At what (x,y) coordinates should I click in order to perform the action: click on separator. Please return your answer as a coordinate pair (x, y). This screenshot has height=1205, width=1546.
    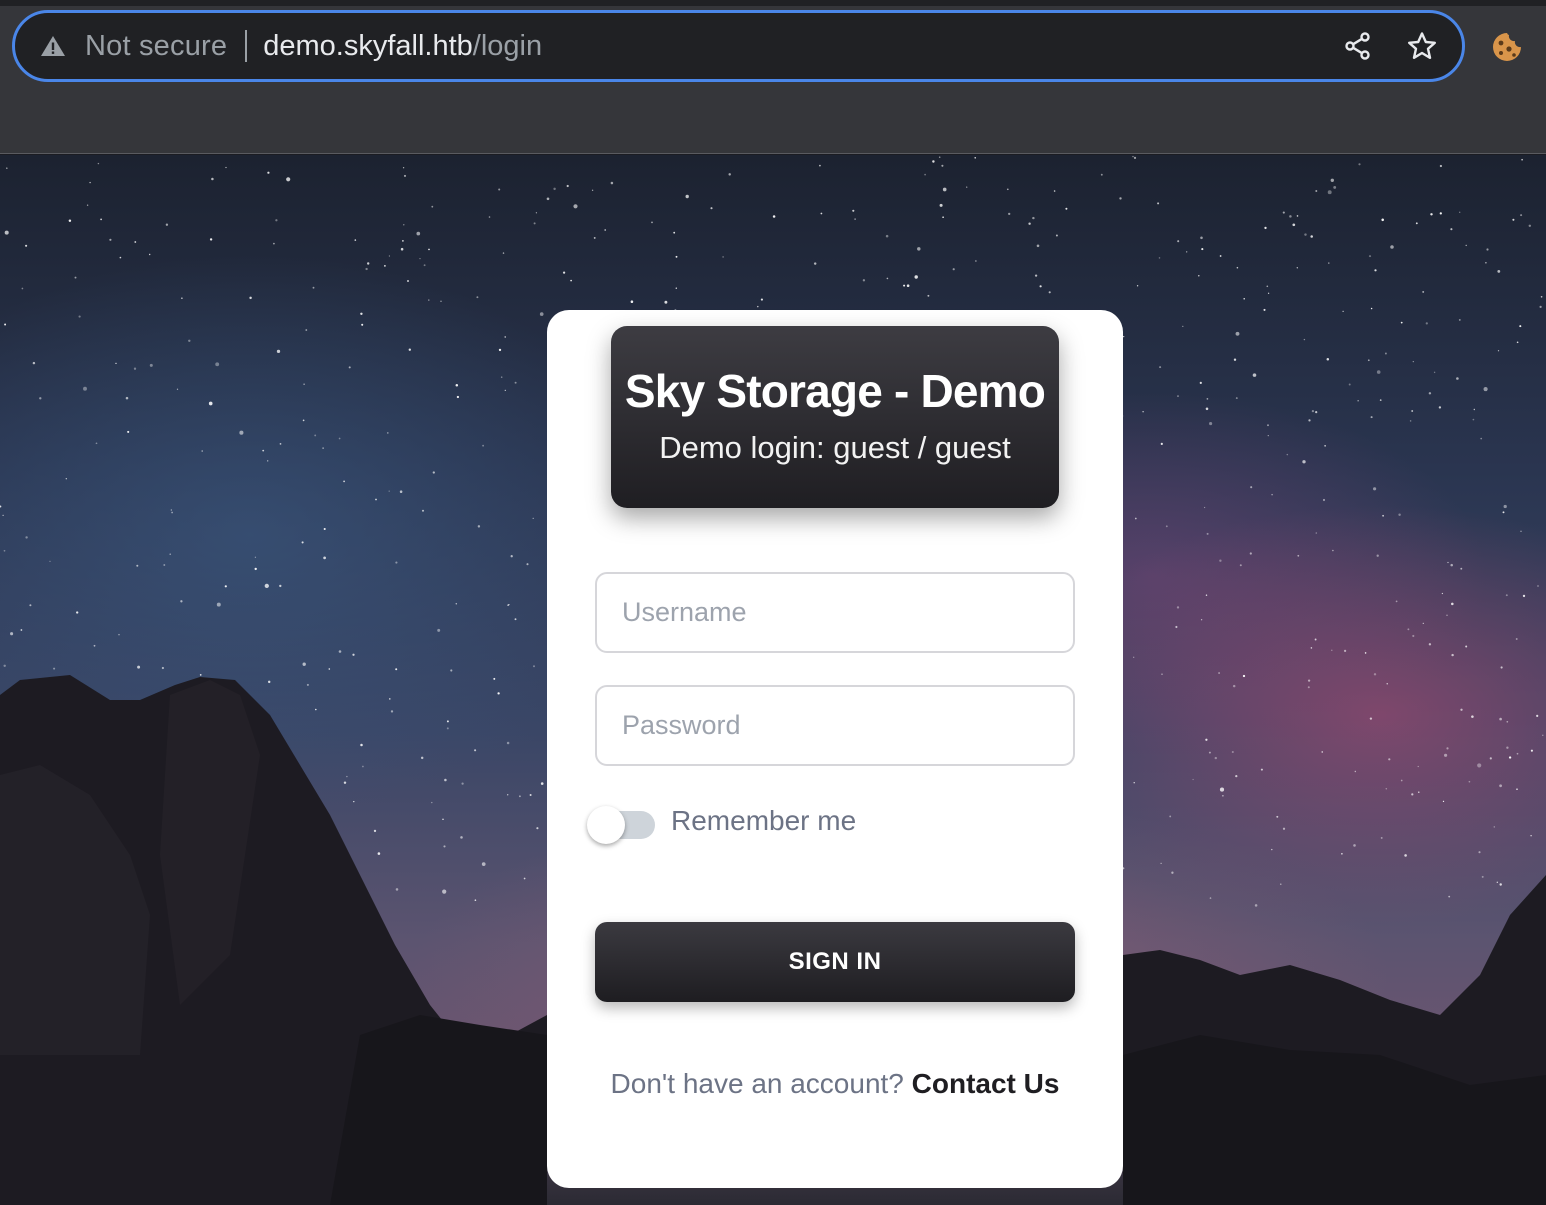
    Looking at the image, I should click on (246, 46).